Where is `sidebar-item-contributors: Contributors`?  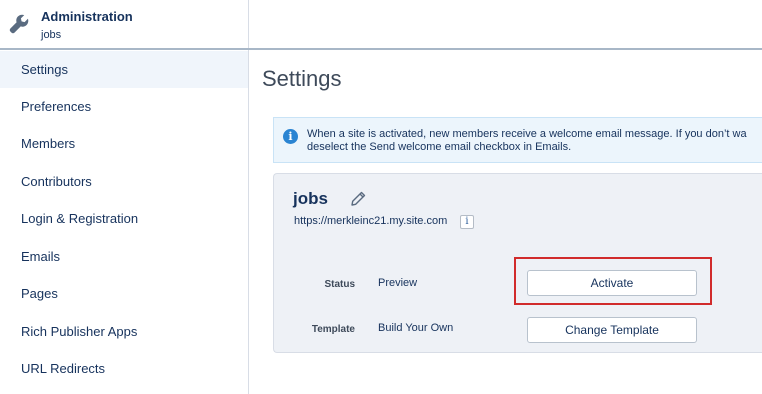 sidebar-item-contributors: Contributors is located at coordinates (124, 181).